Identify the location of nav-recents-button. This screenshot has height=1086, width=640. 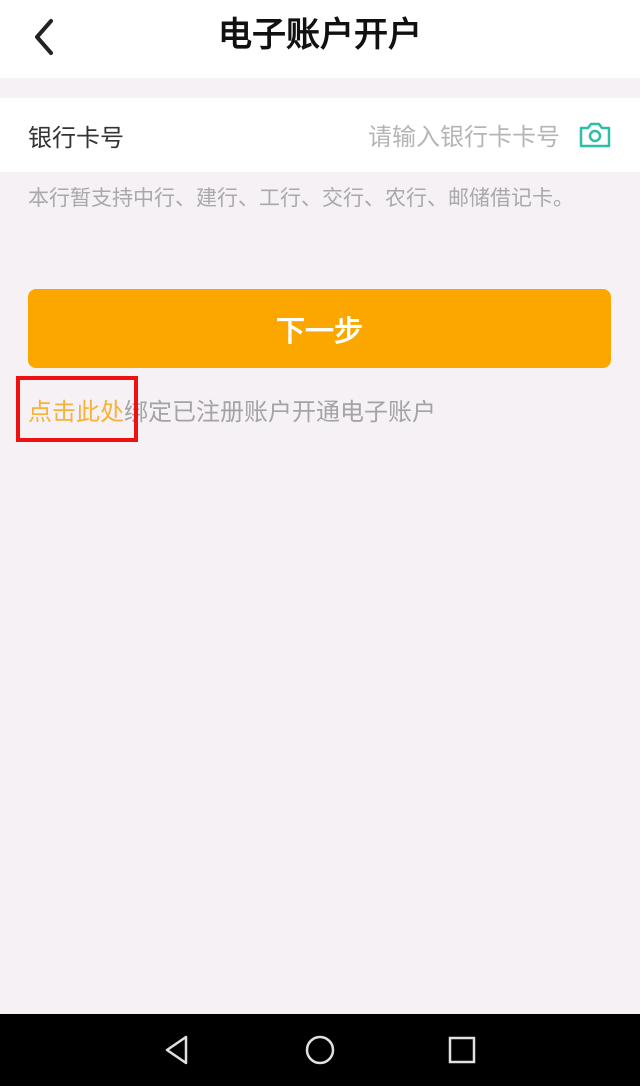
(462, 1050).